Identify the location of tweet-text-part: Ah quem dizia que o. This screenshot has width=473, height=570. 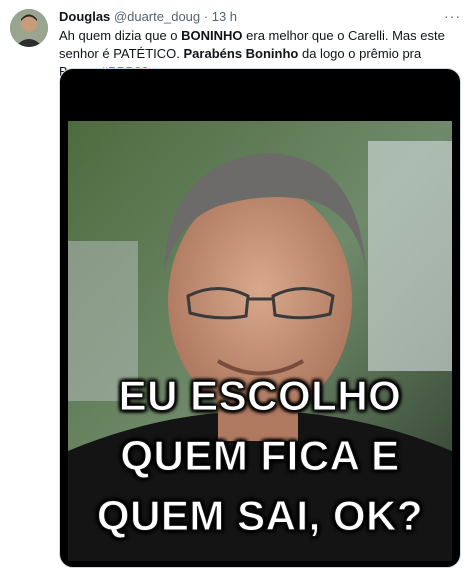
(120, 35).